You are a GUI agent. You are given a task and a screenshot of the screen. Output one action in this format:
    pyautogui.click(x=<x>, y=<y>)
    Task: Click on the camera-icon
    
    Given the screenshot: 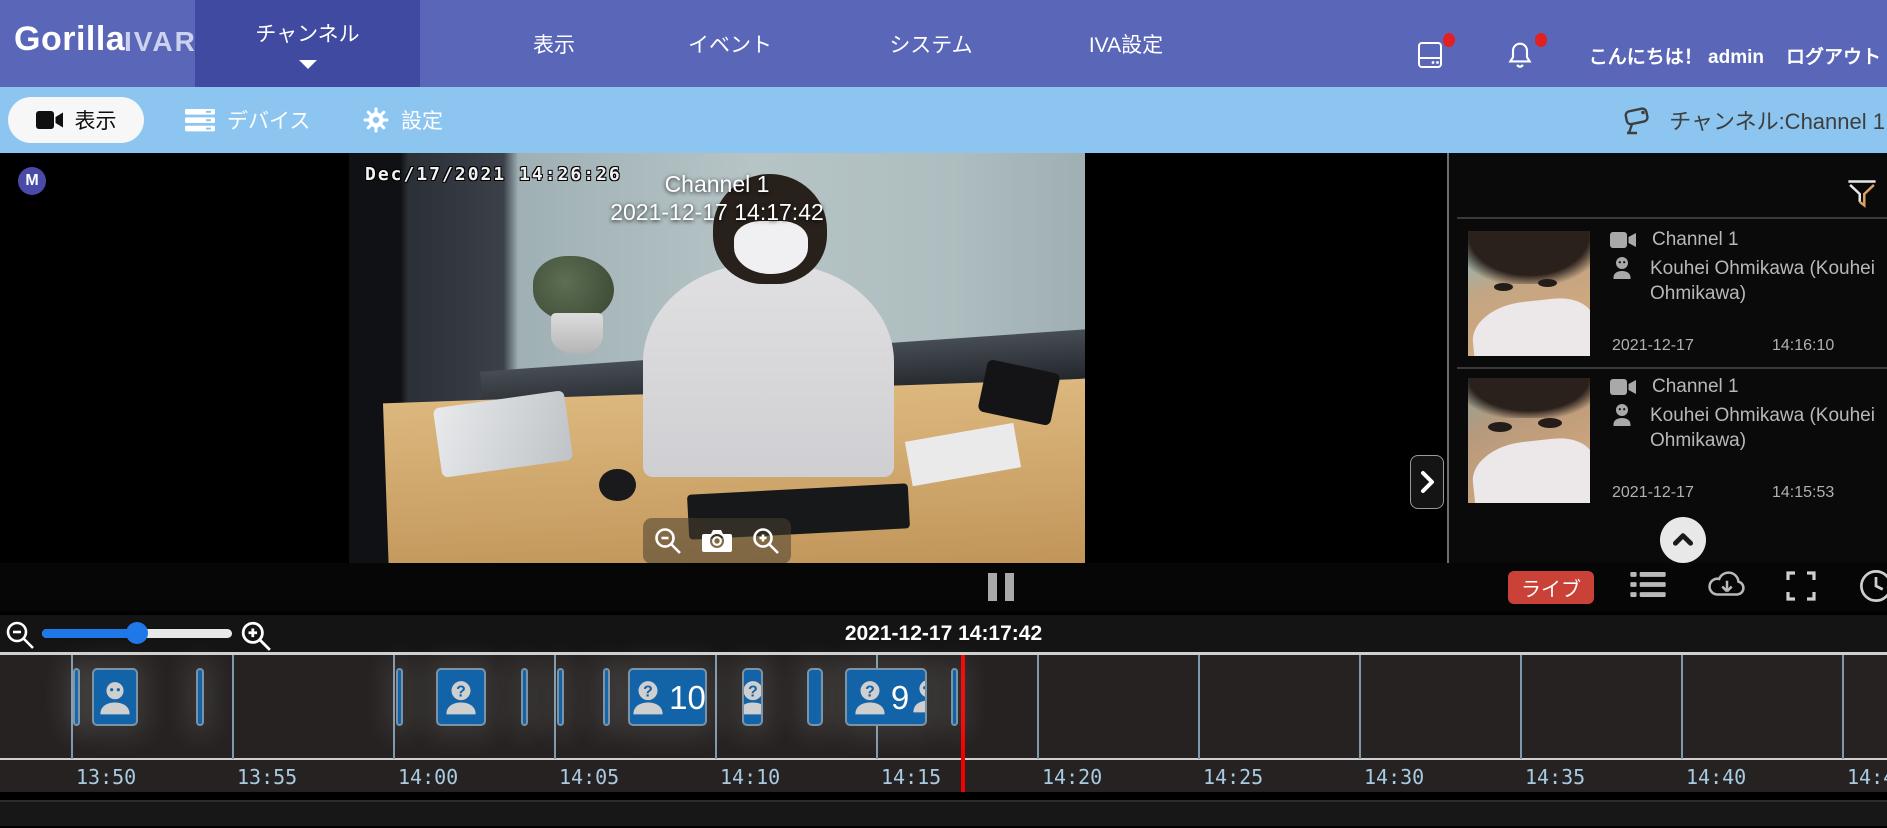 What is the action you would take?
    pyautogui.click(x=1623, y=240)
    